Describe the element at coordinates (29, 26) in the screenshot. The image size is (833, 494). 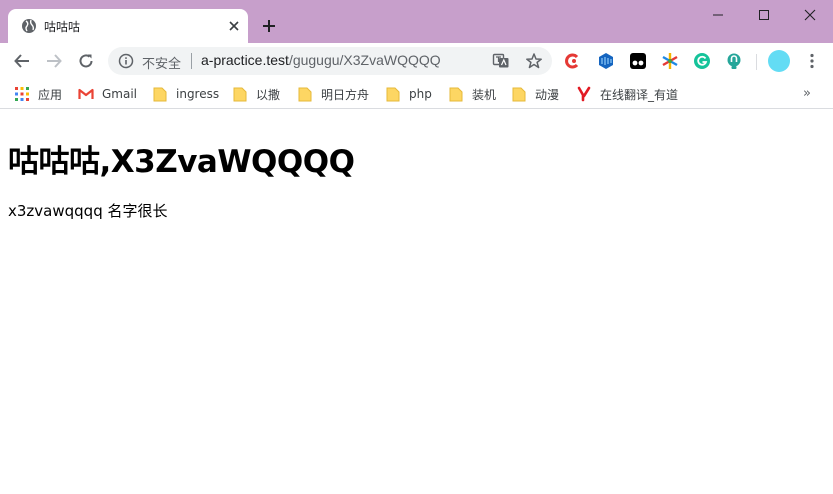
I see `globe-icon` at that location.